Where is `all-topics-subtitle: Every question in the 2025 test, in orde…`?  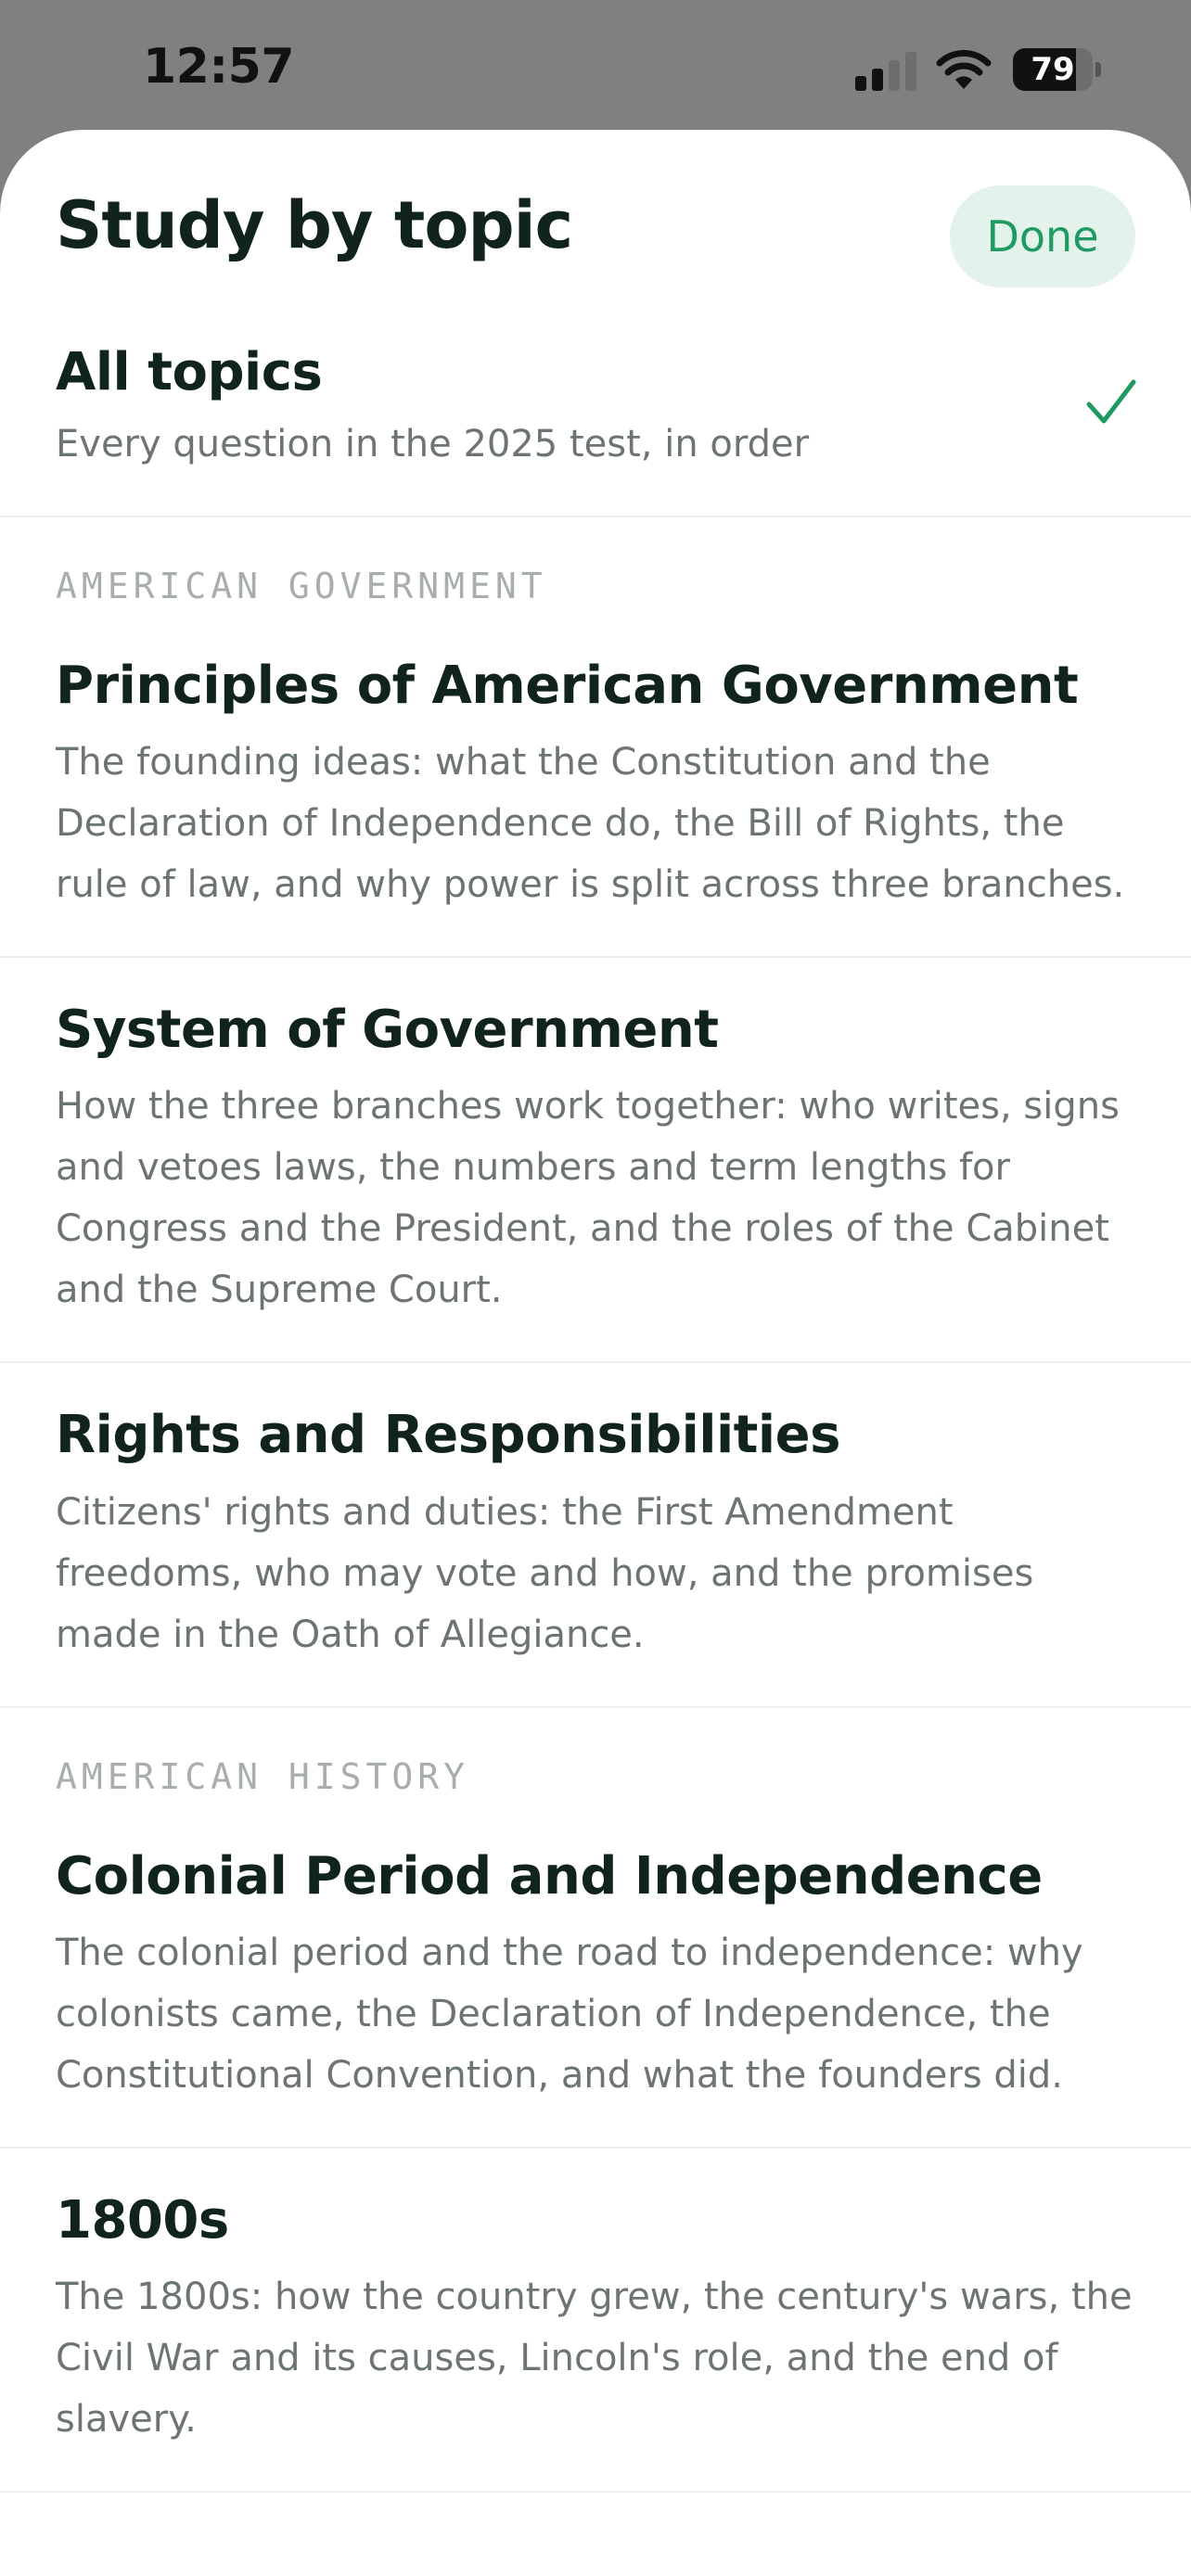
all-topics-subtitle: Every question in the 2025 test, in orde… is located at coordinates (433, 444).